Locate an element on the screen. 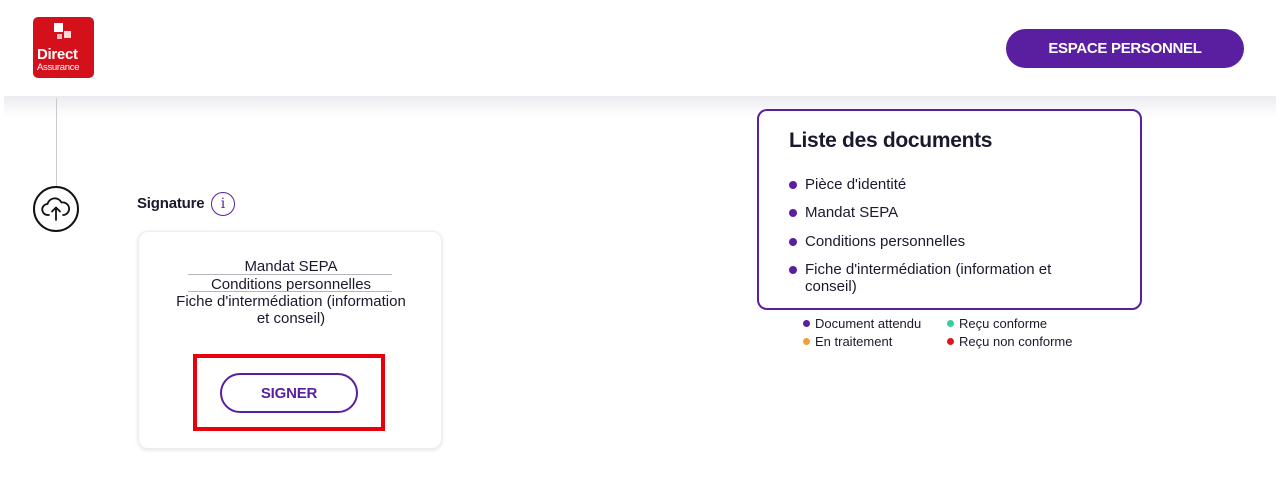 The height and width of the screenshot is (487, 1280). document-item-label-continued: conseil) is located at coordinates (831, 286).